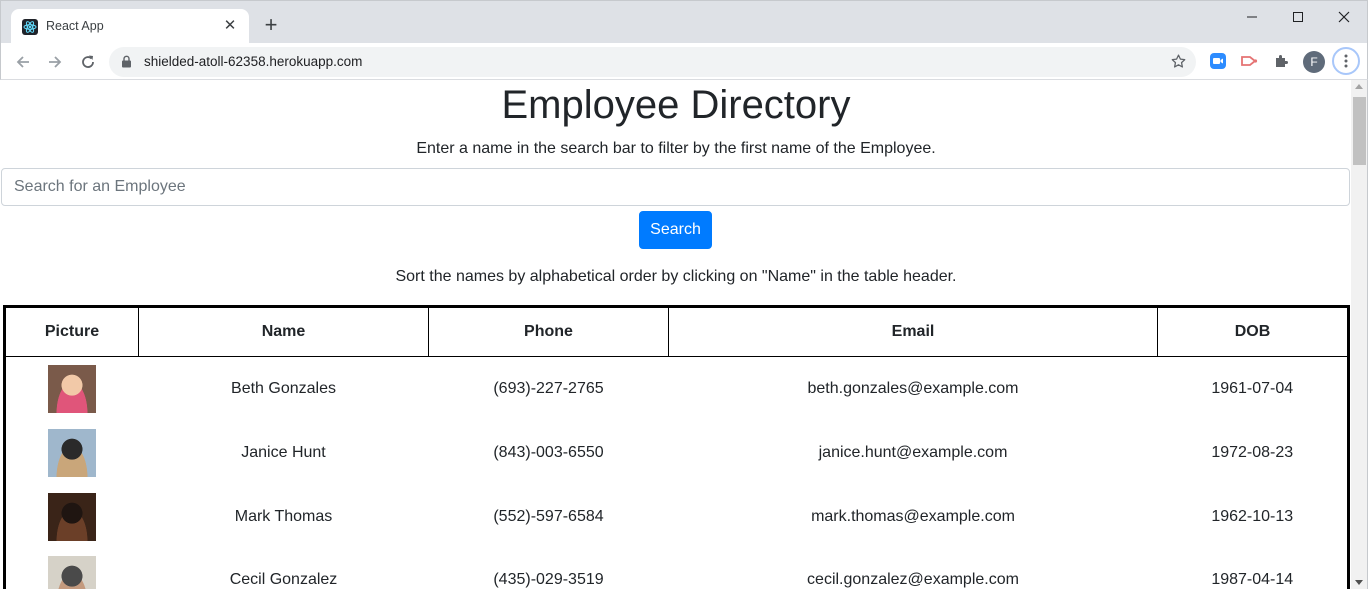 The height and width of the screenshot is (589, 1368). I want to click on browser-tab: React App ✕, so click(130, 26).